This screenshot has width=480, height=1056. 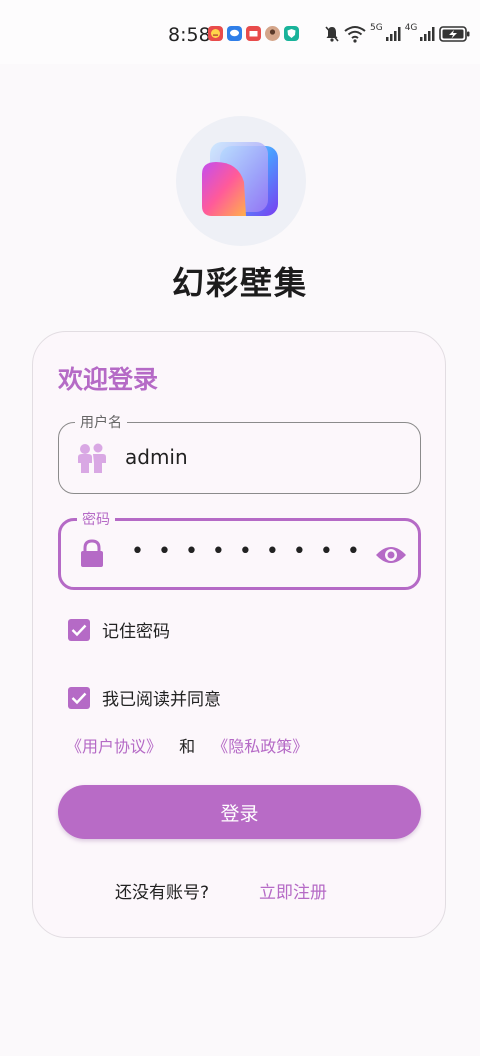 I want to click on app-logo, so click(x=241, y=181).